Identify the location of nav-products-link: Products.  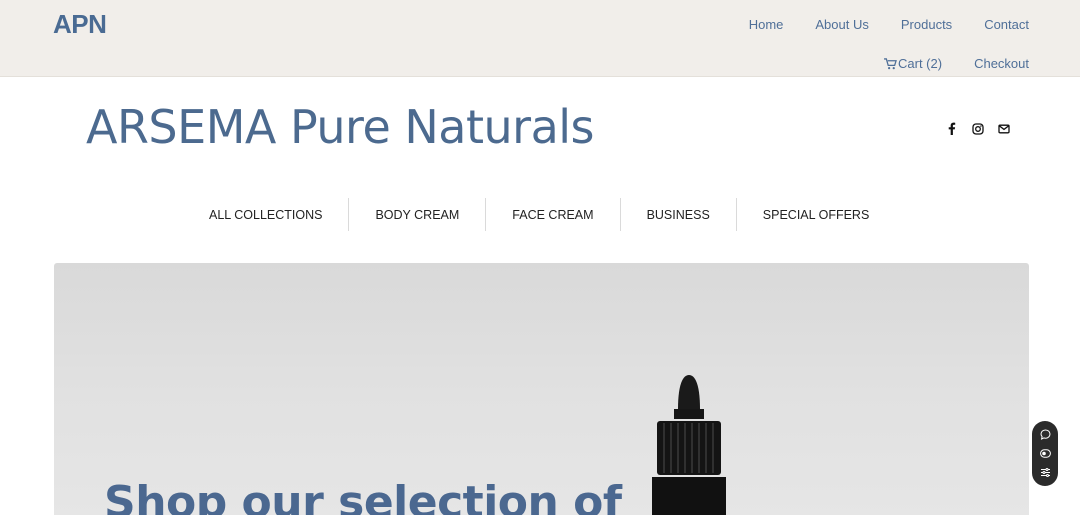
(926, 24).